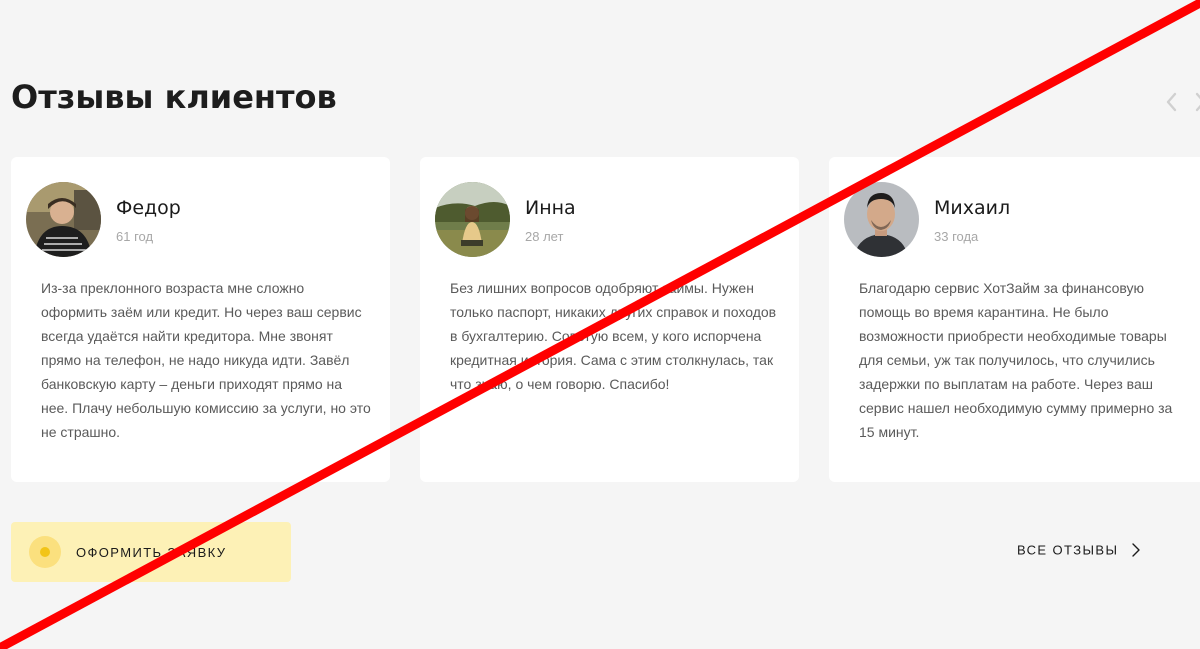  I want to click on carousel-next-button, so click(1195, 102).